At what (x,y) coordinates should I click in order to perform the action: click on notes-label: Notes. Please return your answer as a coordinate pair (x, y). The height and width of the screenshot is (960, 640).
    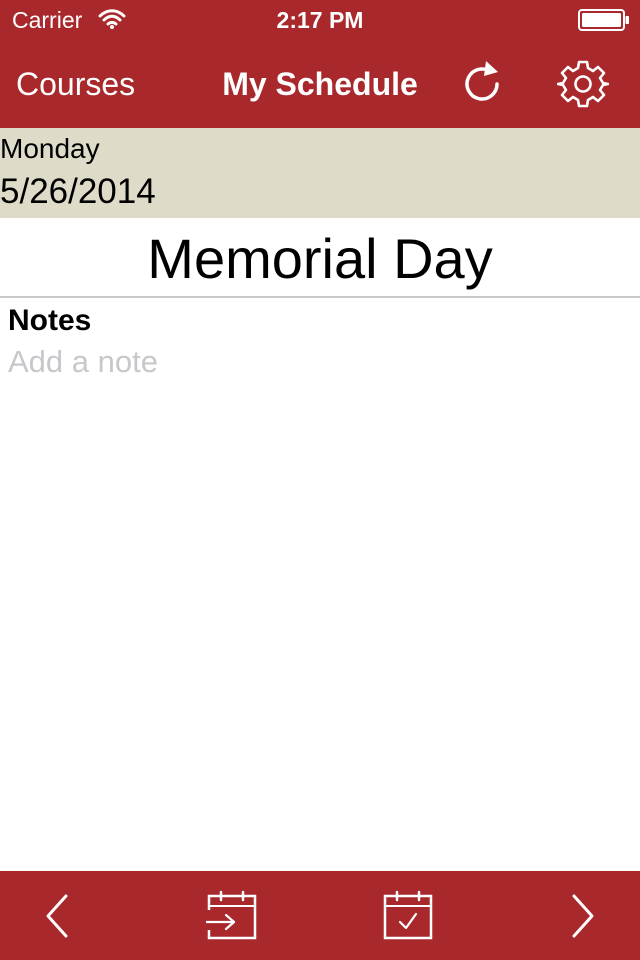
    Looking at the image, I should click on (50, 320).